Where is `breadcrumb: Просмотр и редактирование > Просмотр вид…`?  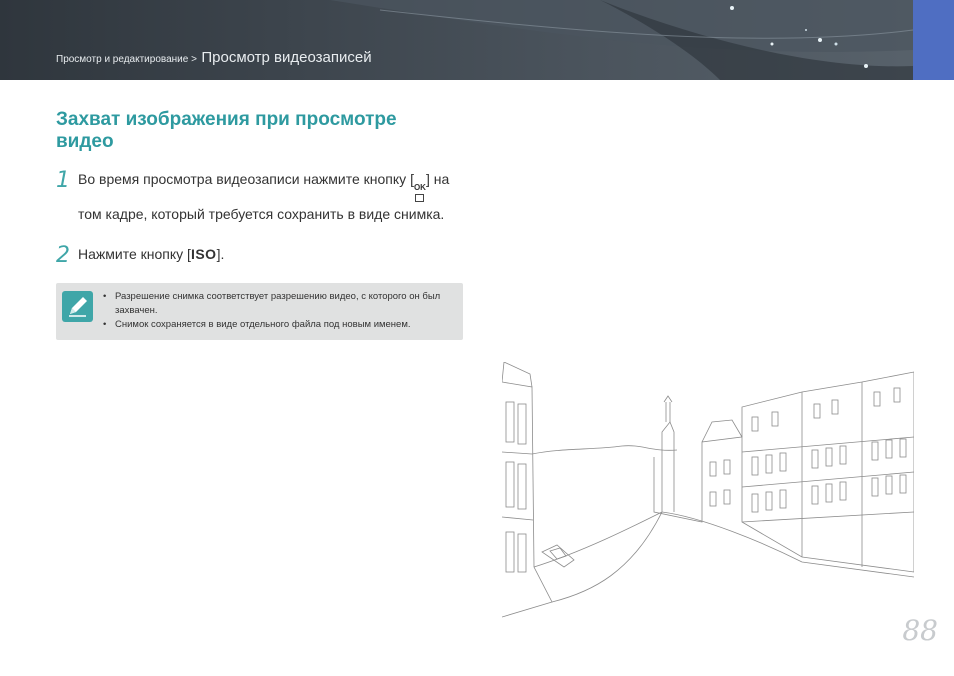 breadcrumb: Просмотр и редактирование > Просмотр вид… is located at coordinates (214, 58).